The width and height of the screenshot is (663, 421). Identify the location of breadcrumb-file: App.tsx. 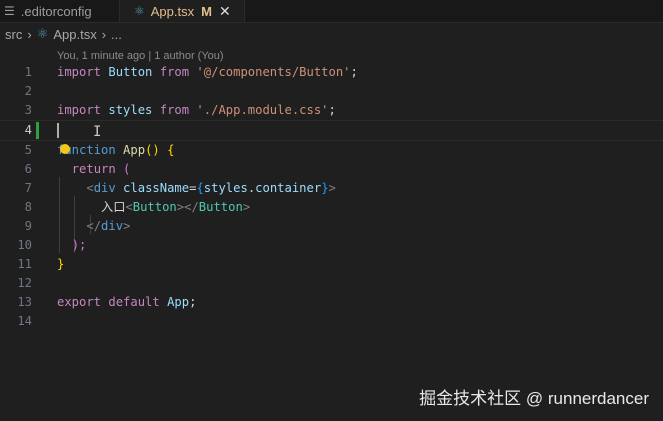
(74, 34).